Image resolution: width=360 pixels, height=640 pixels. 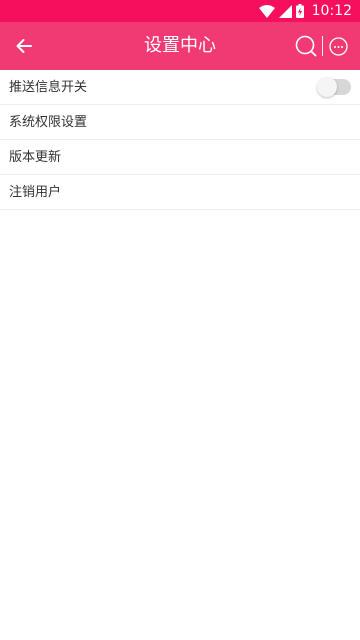 What do you see at coordinates (180, 192) in the screenshot?
I see `settings-item-deregister-user: 注销用户` at bounding box center [180, 192].